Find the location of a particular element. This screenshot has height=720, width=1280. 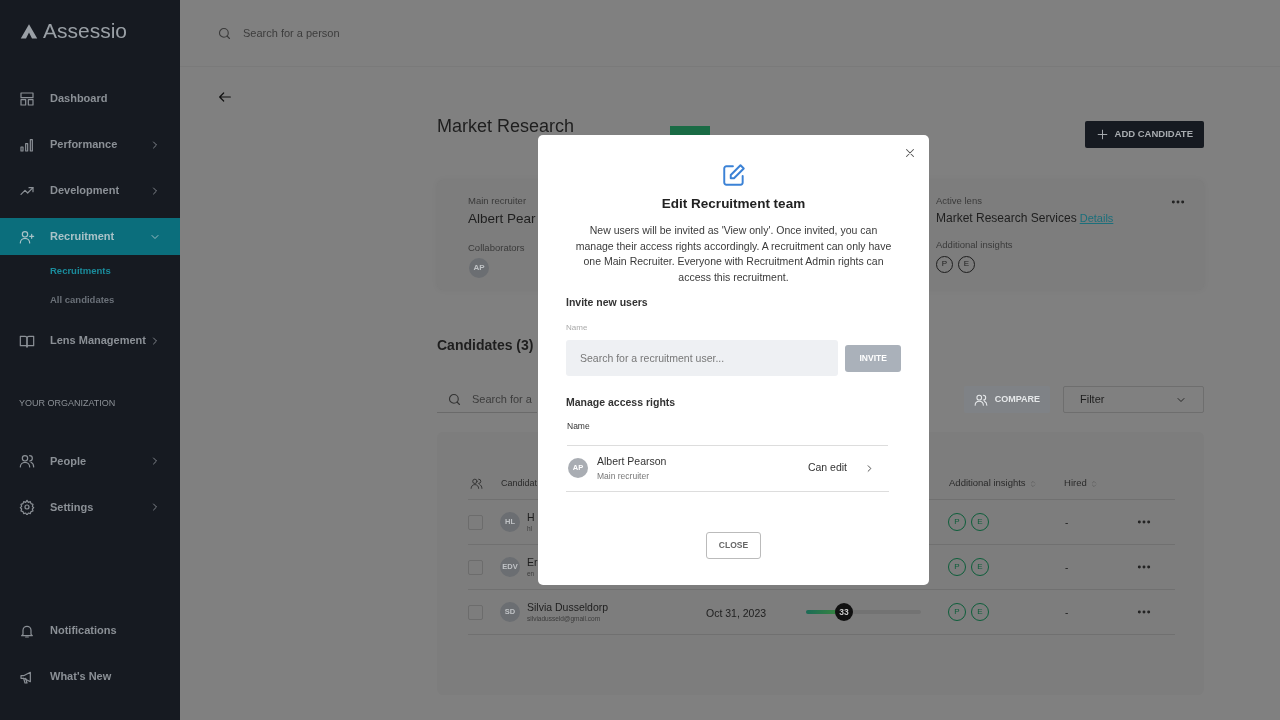

date-text: Oct 31, 2023 is located at coordinates (736, 613).